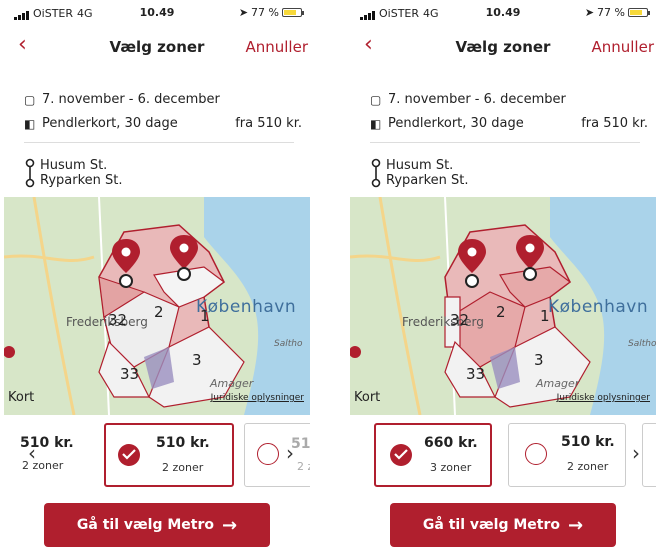 This screenshot has width=660, height=554. I want to click on zone-option-card: 510 2 z, so click(277, 455).